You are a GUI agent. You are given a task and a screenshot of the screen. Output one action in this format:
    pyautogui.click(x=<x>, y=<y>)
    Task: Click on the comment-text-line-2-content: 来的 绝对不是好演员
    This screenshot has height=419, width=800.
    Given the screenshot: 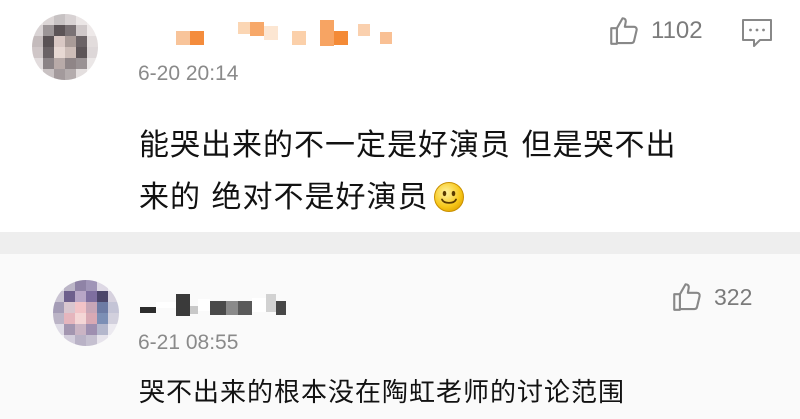 What is the action you would take?
    pyautogui.click(x=284, y=197)
    